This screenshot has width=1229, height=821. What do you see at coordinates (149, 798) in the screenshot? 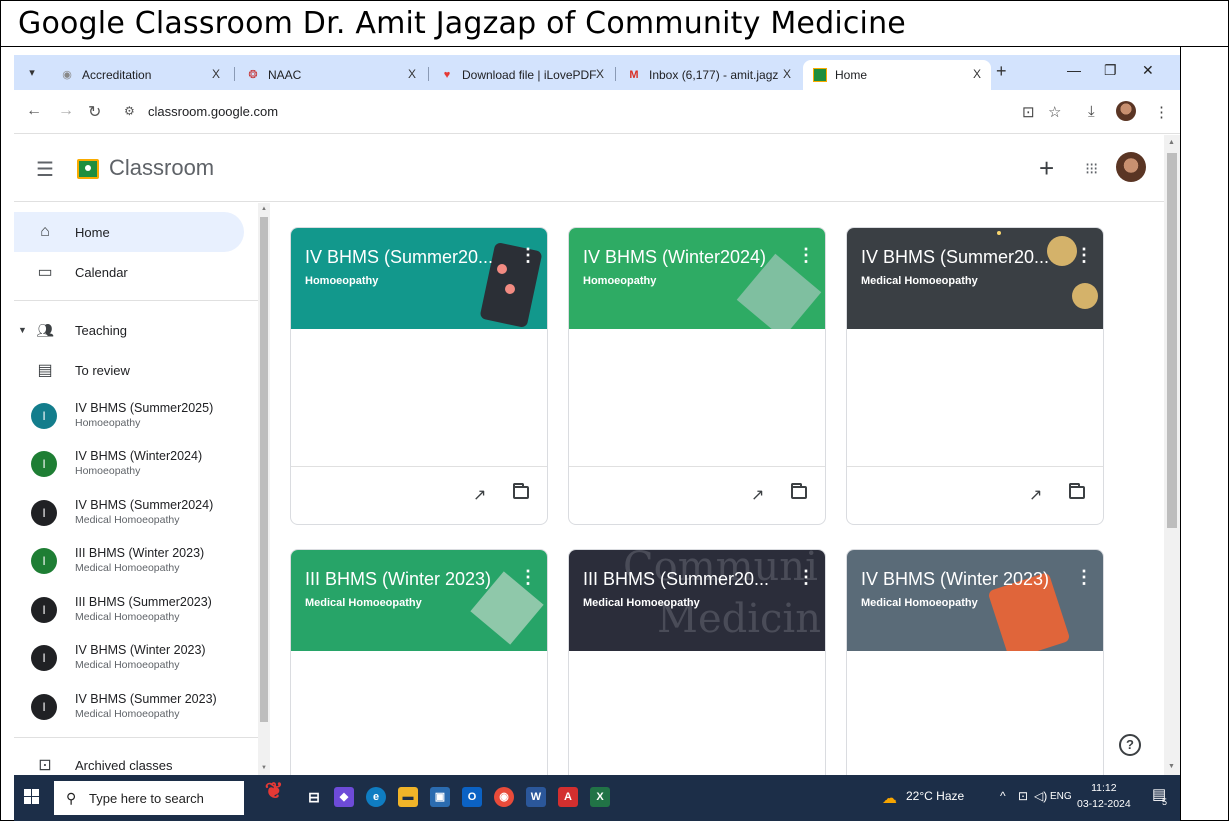
I see `taskbar-search-input: ⚲ Type here to search` at bounding box center [149, 798].